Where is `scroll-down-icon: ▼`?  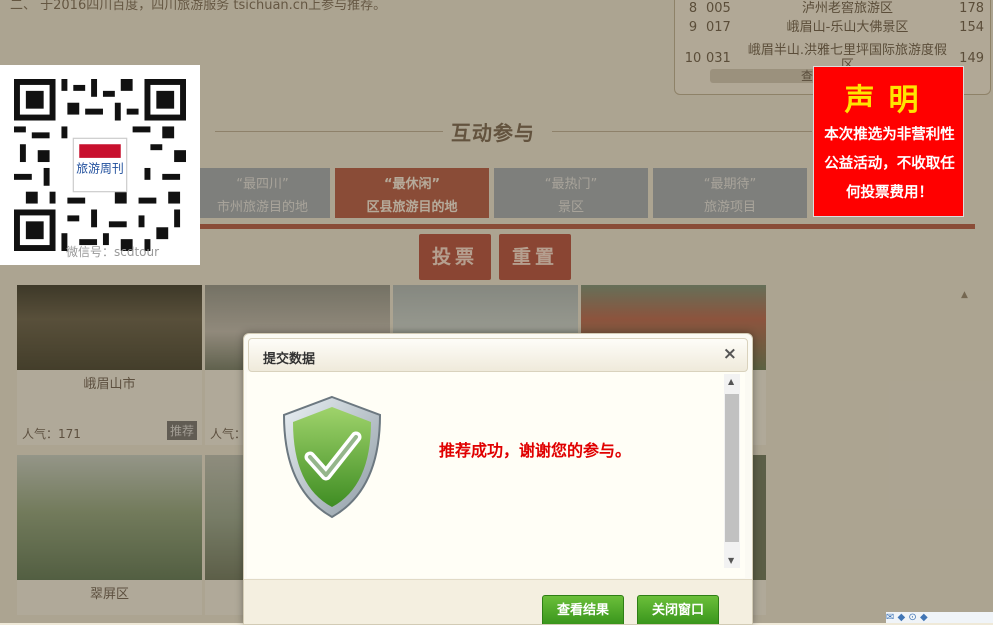 scroll-down-icon: ▼ is located at coordinates (731, 560).